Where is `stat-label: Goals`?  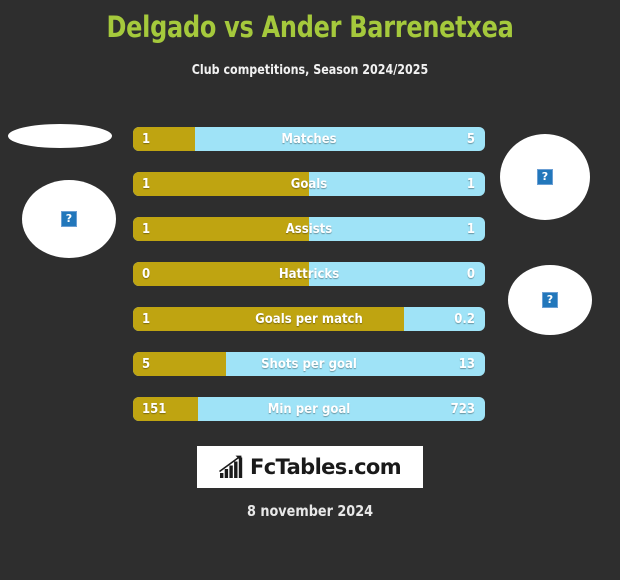
stat-label: Goals is located at coordinates (309, 184).